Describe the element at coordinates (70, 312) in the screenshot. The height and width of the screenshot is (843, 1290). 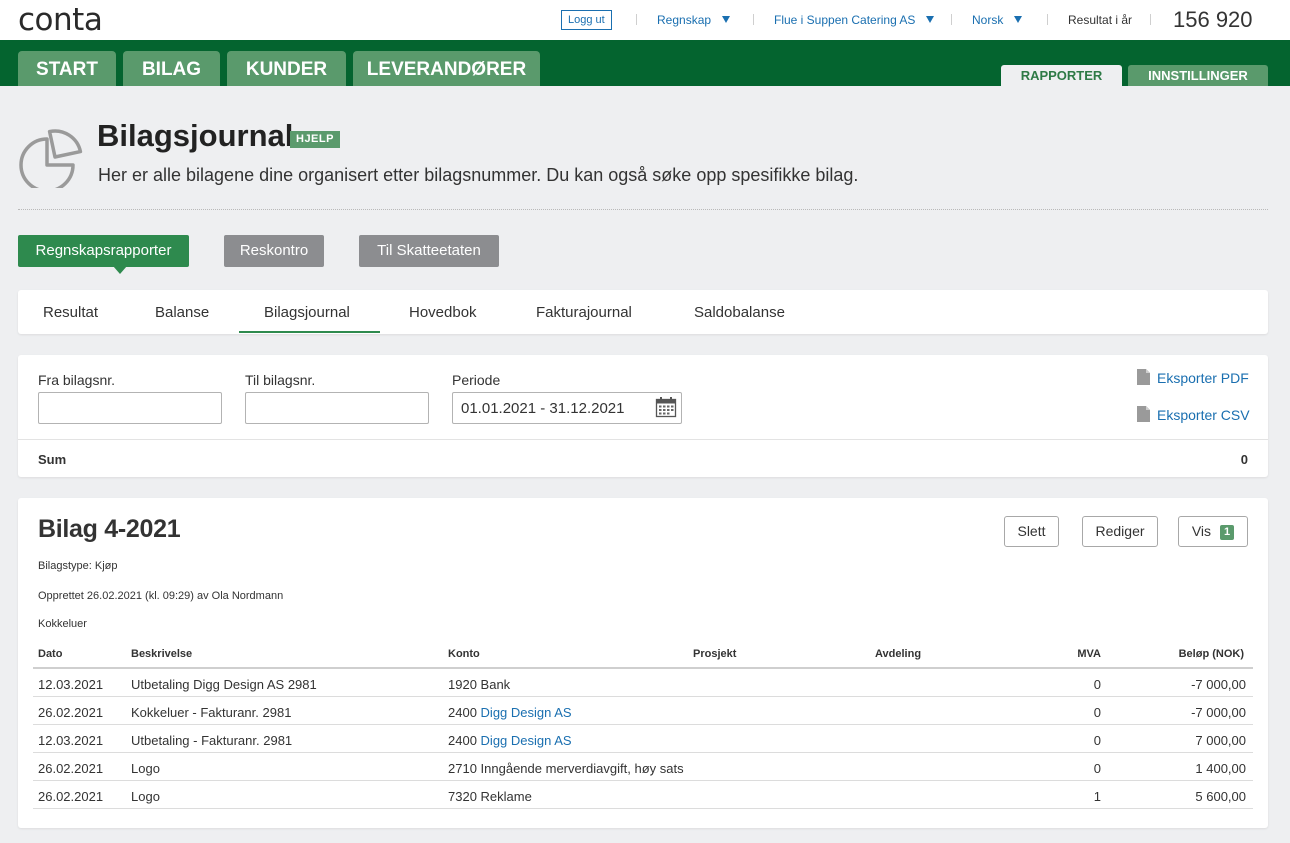
I see `tab-resultat: Resultat` at that location.